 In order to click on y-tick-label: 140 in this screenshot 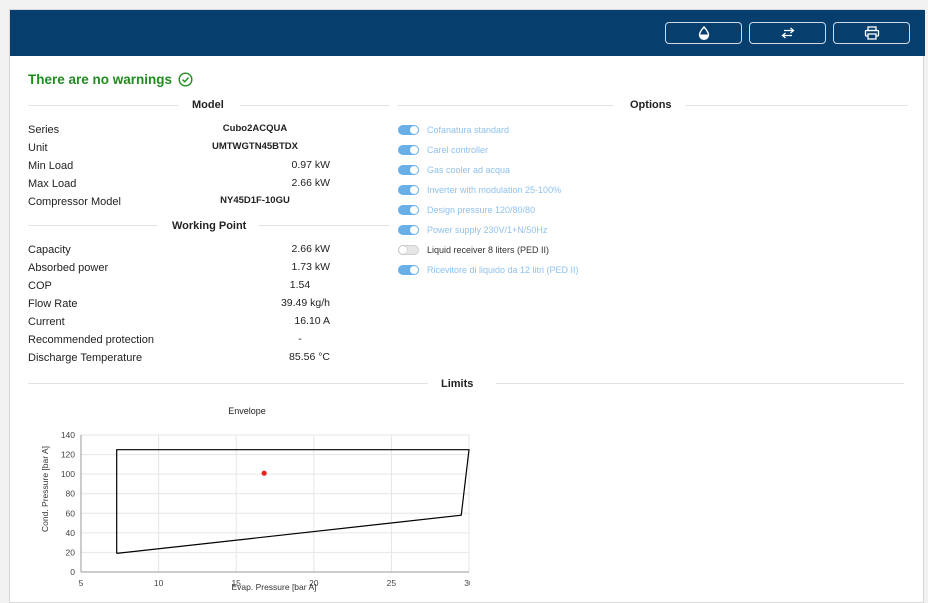, I will do `click(68, 435)`.